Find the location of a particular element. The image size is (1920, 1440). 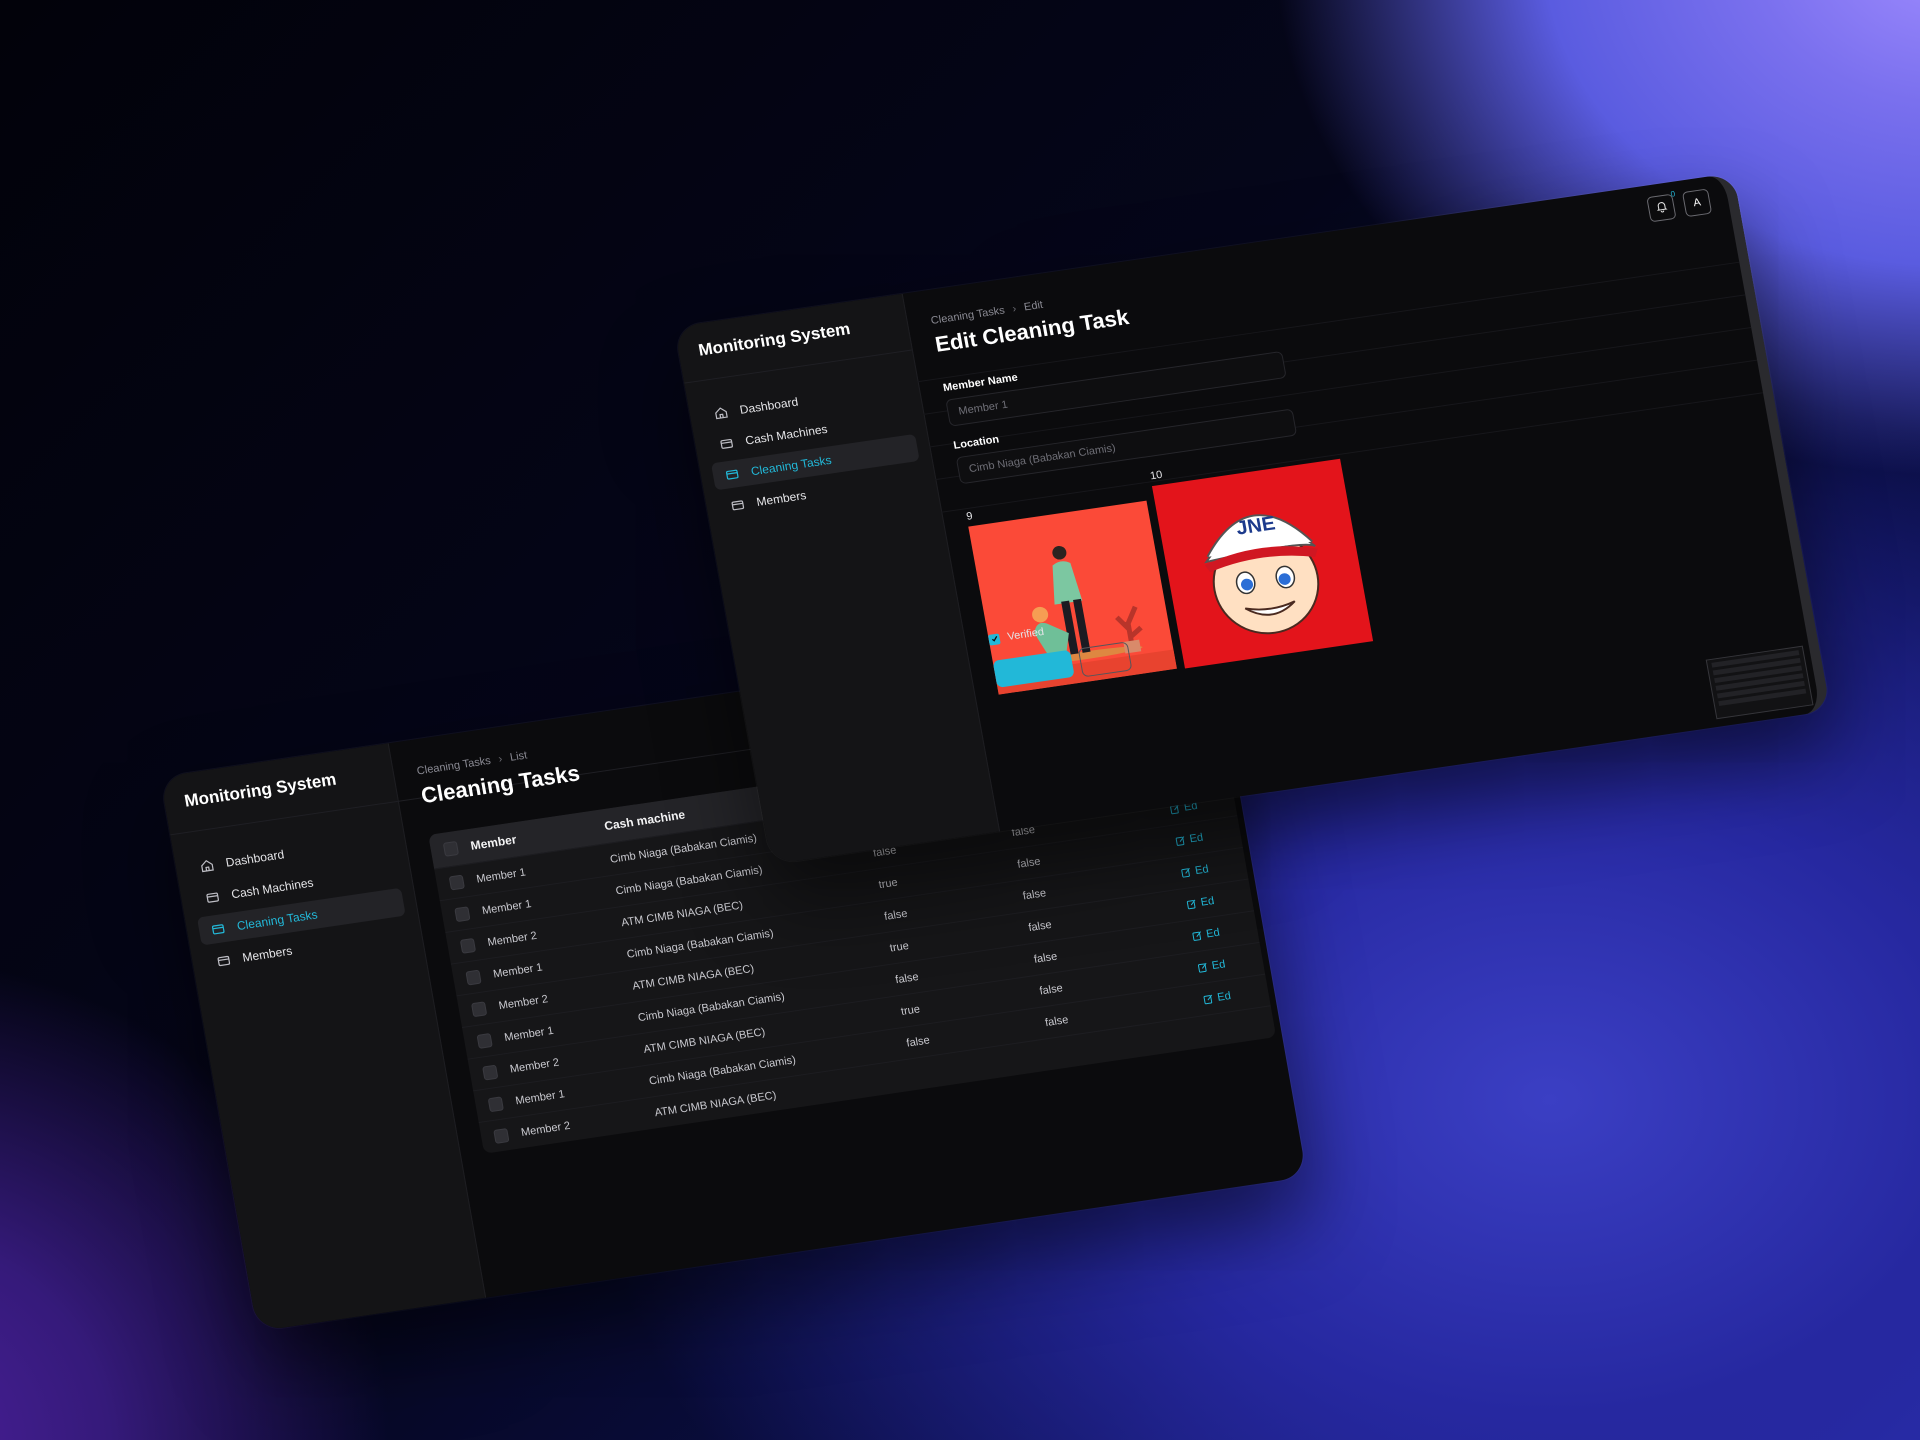

notifications-button: 0 is located at coordinates (1661, 206).